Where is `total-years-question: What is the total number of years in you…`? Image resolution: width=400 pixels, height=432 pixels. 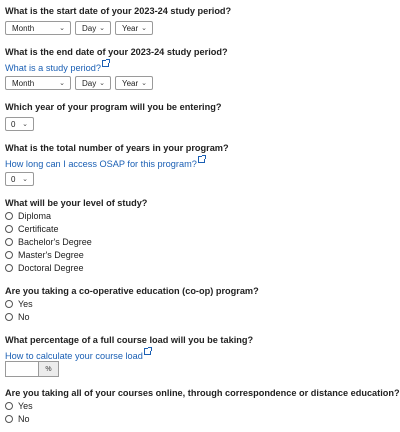 total-years-question: What is the total number of years in you… is located at coordinates (117, 148).